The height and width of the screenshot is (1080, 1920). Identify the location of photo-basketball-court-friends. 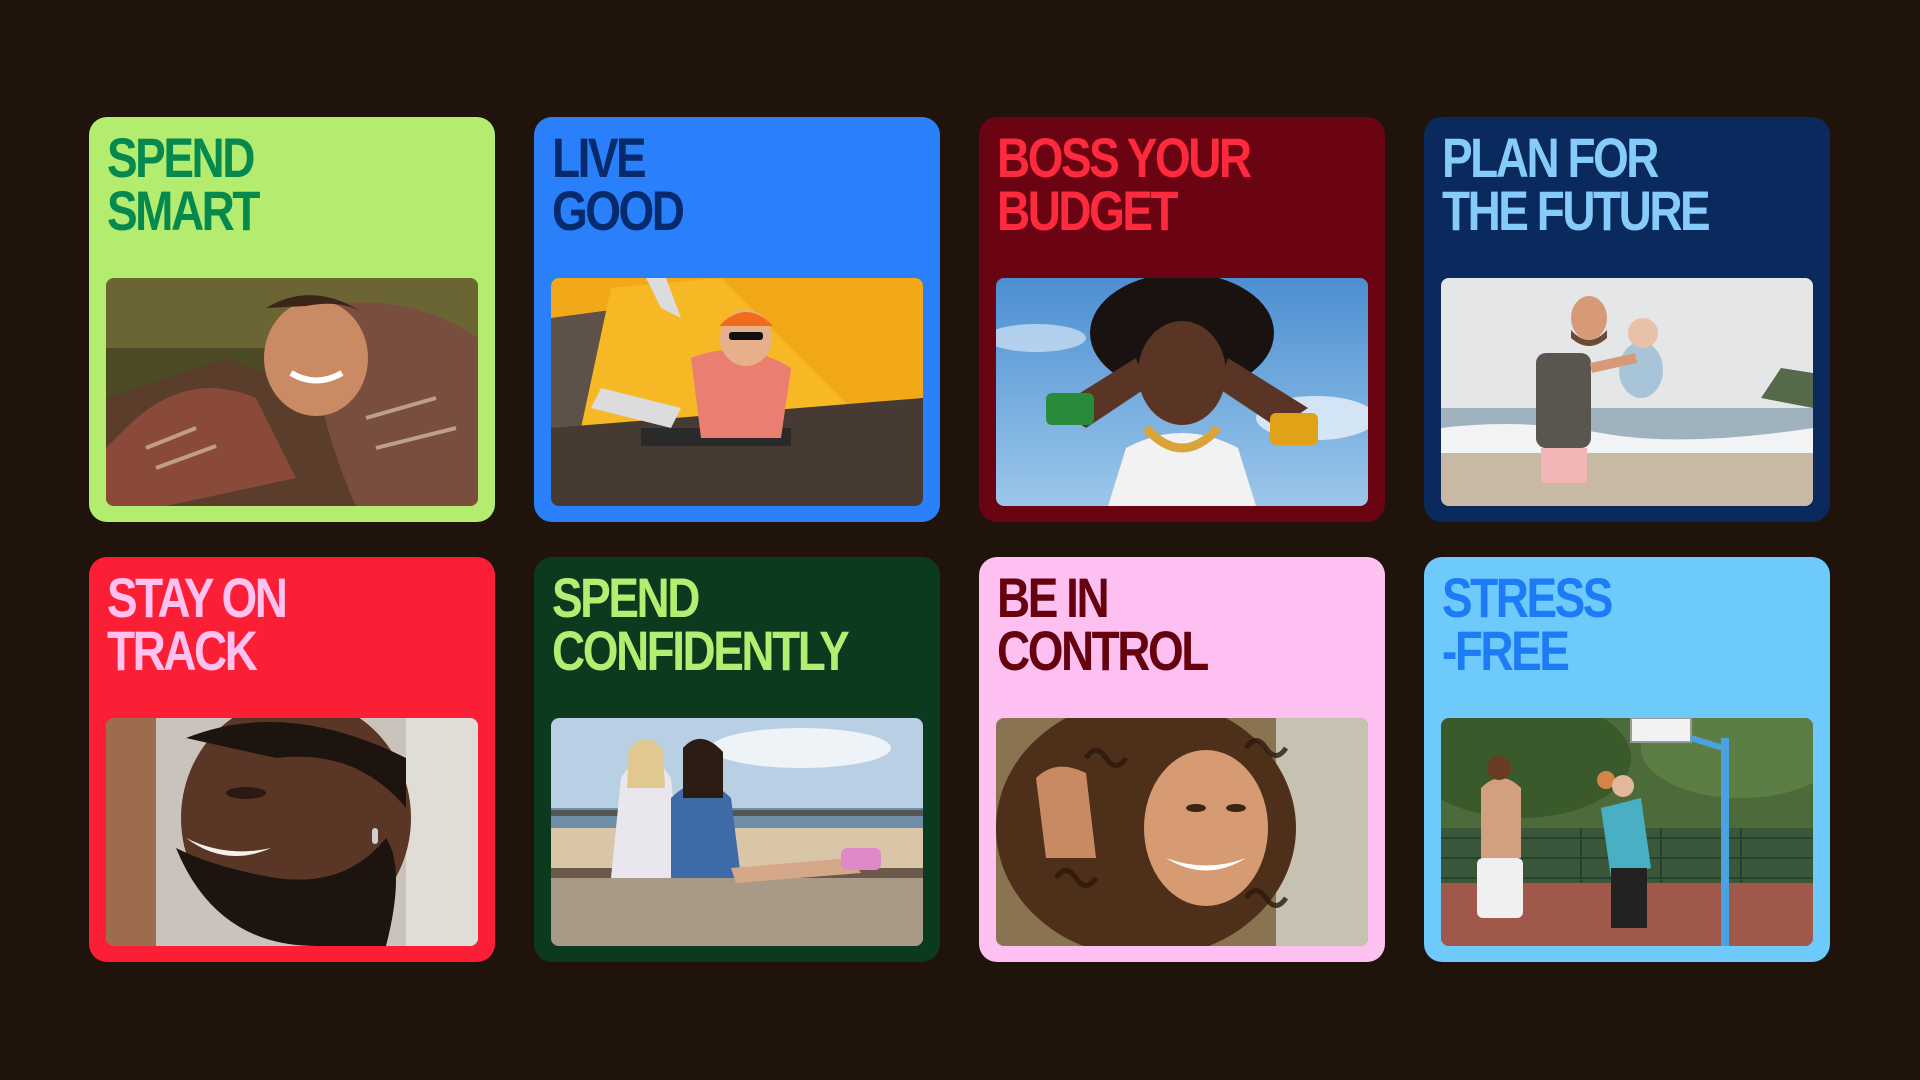
(1627, 832).